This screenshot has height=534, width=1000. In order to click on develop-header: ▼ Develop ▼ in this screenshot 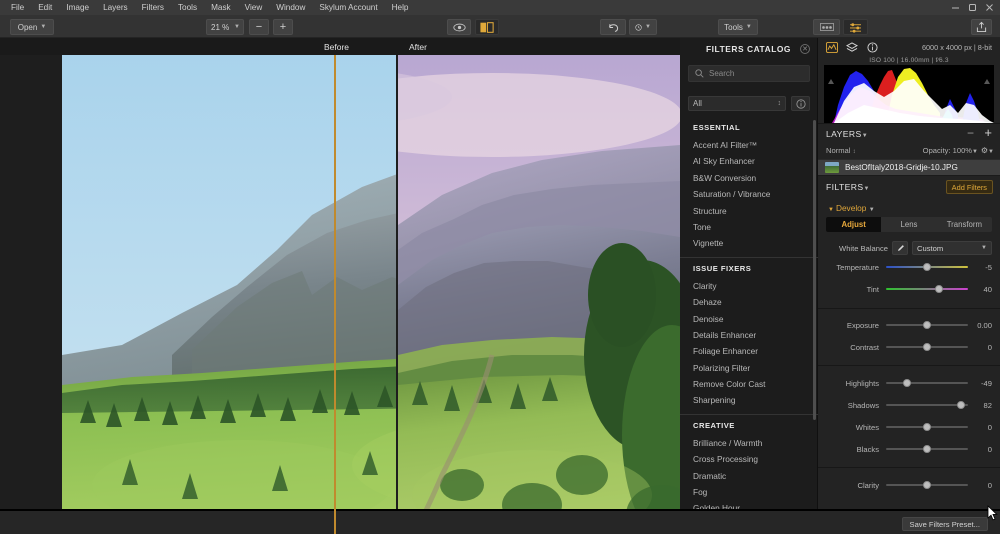, I will do `click(909, 206)`.